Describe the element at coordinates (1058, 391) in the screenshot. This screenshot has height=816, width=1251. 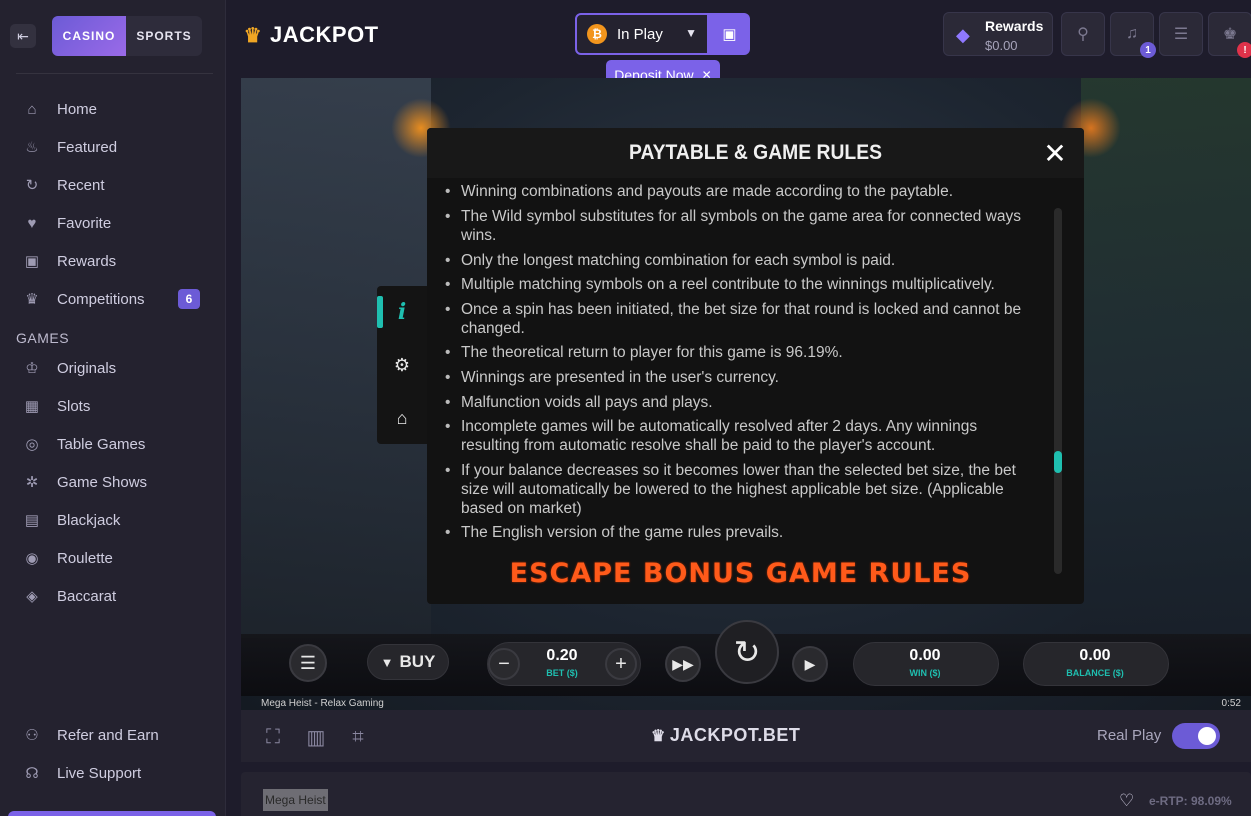
I see `modal-scrollbar` at that location.